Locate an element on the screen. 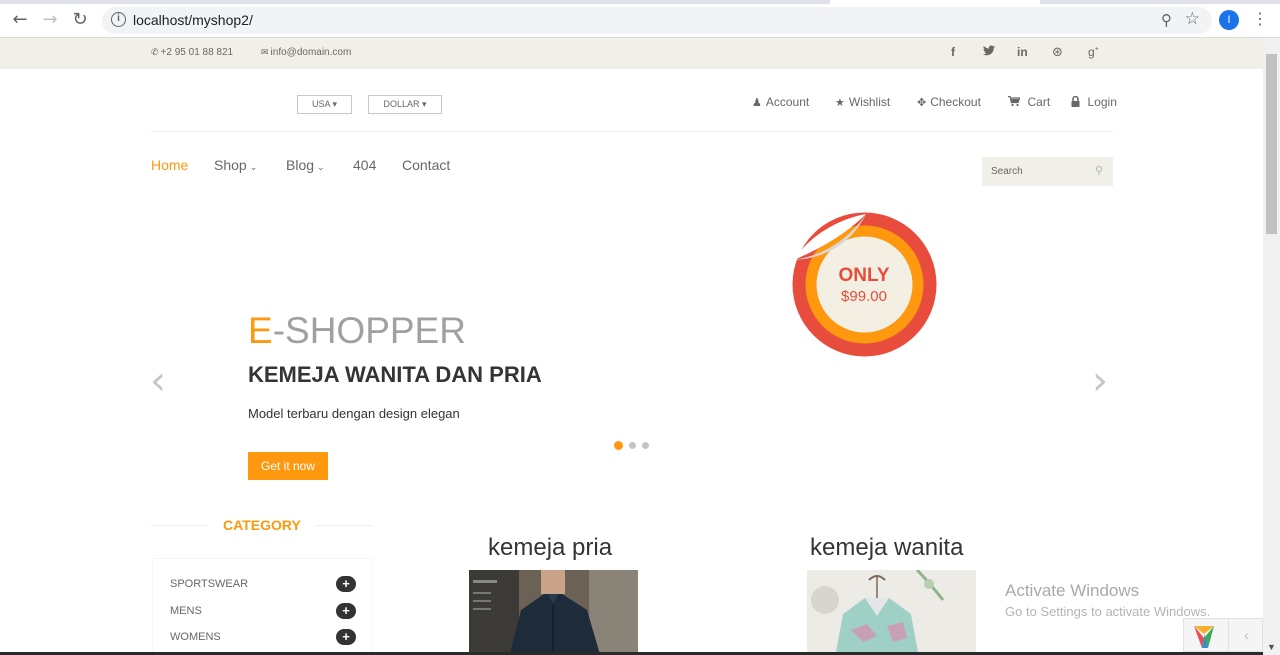  phone-contact: ✆ +2 95 01 88 821 is located at coordinates (192, 52).